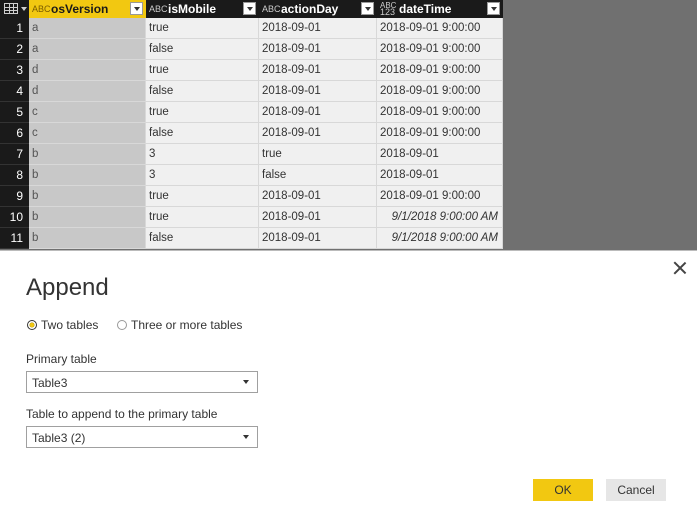 This screenshot has height=530, width=697. I want to click on append-table-select: Table3 (2), so click(142, 437).